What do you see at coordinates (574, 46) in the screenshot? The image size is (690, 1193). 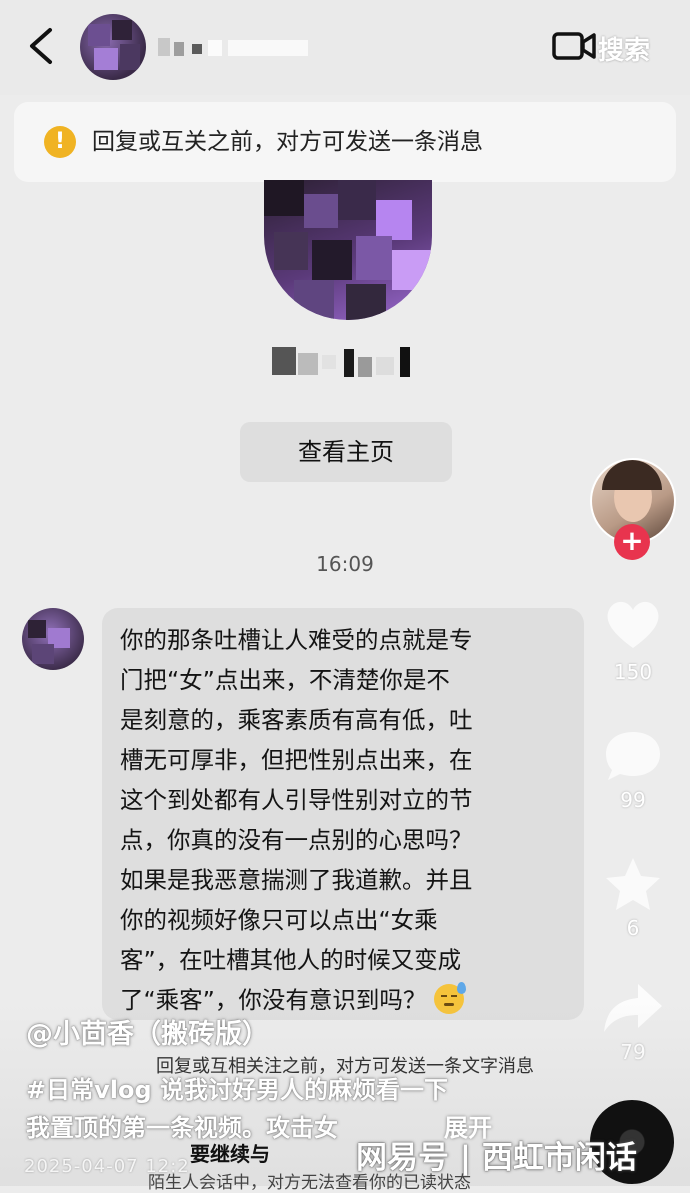 I see `video-camera-icon` at bounding box center [574, 46].